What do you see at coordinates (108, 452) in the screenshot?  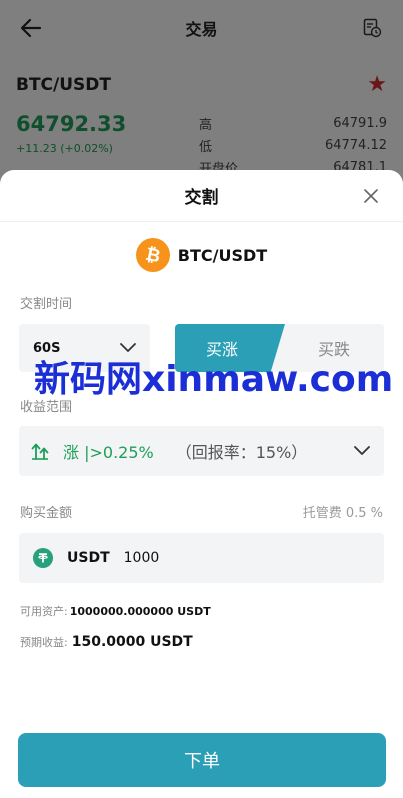 I see `range-text: 涨 |>0.25%` at bounding box center [108, 452].